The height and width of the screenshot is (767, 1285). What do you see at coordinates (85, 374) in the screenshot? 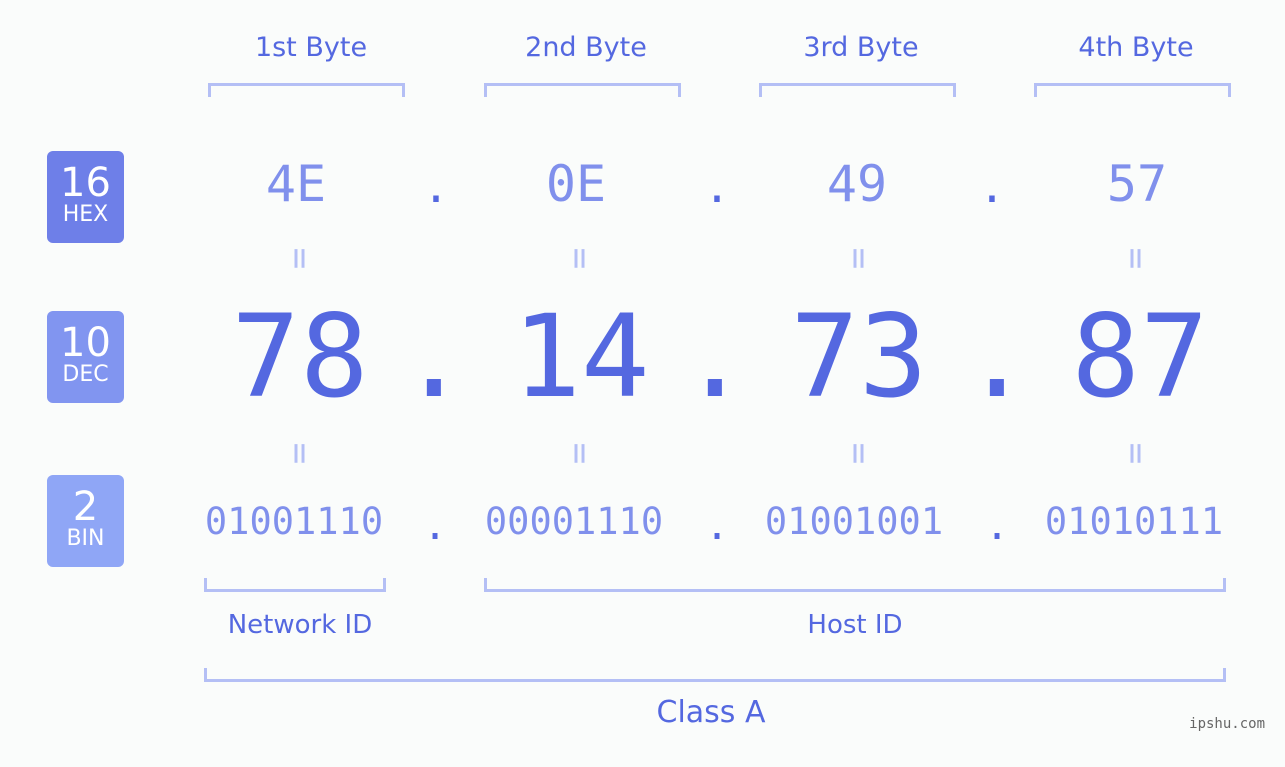
I see `dec-badge-label: DEC` at bounding box center [85, 374].